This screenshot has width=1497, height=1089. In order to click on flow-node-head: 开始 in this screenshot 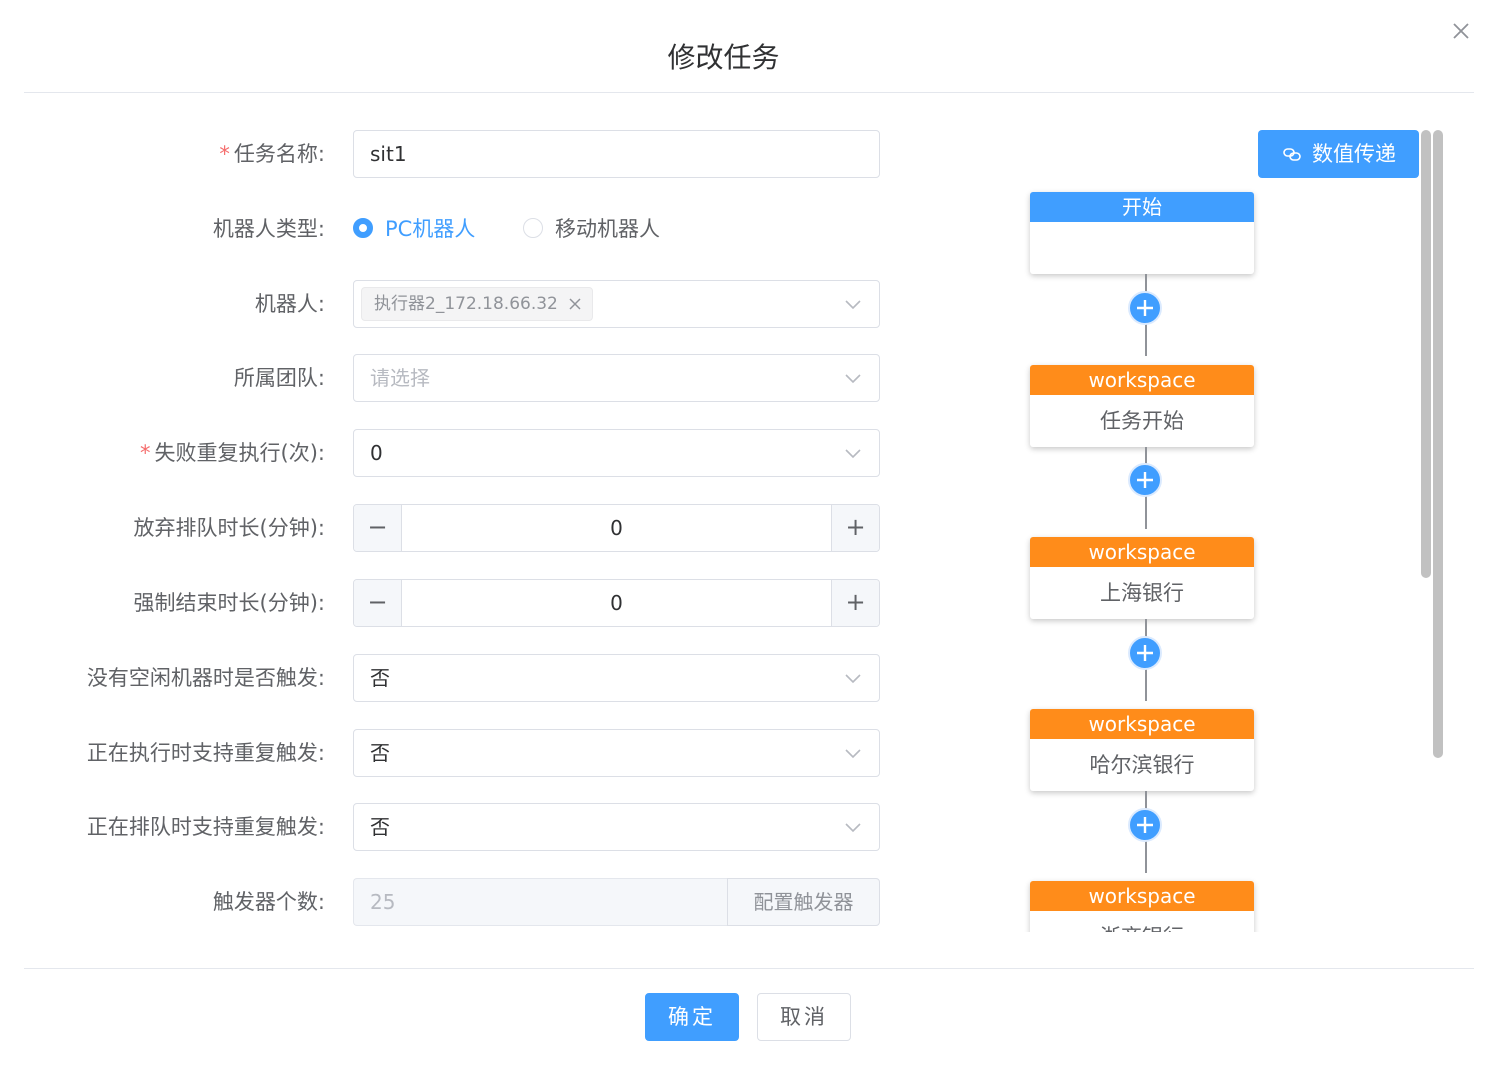, I will do `click(1142, 207)`.